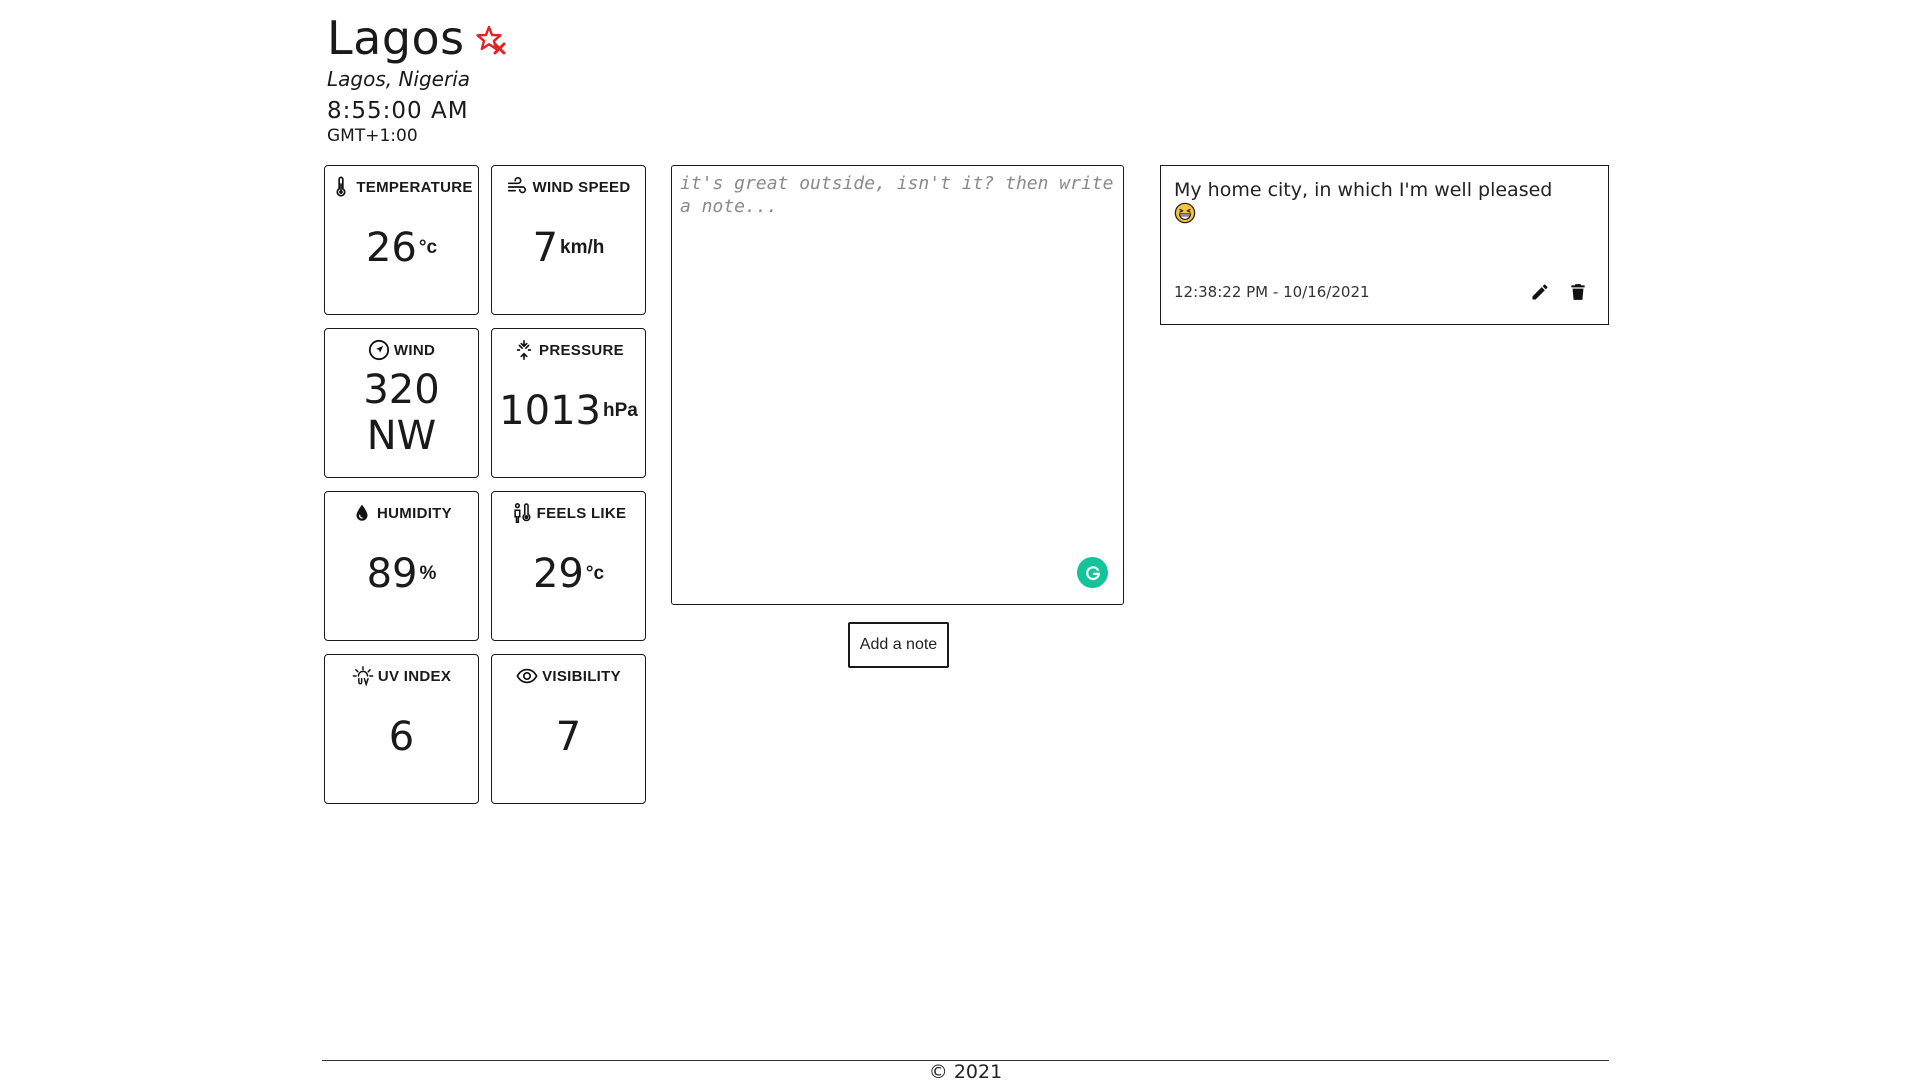 The image size is (1920, 1080). Describe the element at coordinates (428, 247) in the screenshot. I see `temperature-unit: °c` at that location.